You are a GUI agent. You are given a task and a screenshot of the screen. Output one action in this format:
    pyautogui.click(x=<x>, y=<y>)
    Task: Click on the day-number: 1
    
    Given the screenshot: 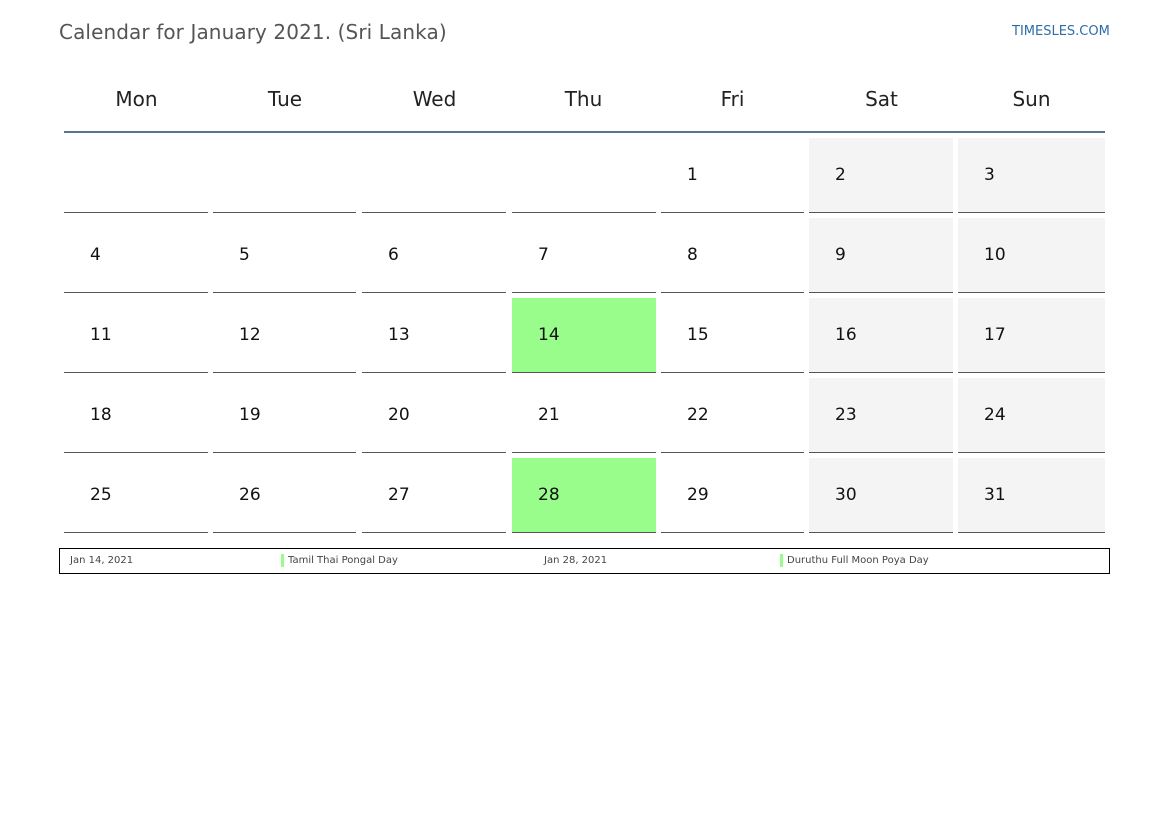 What is the action you would take?
    pyautogui.click(x=692, y=175)
    